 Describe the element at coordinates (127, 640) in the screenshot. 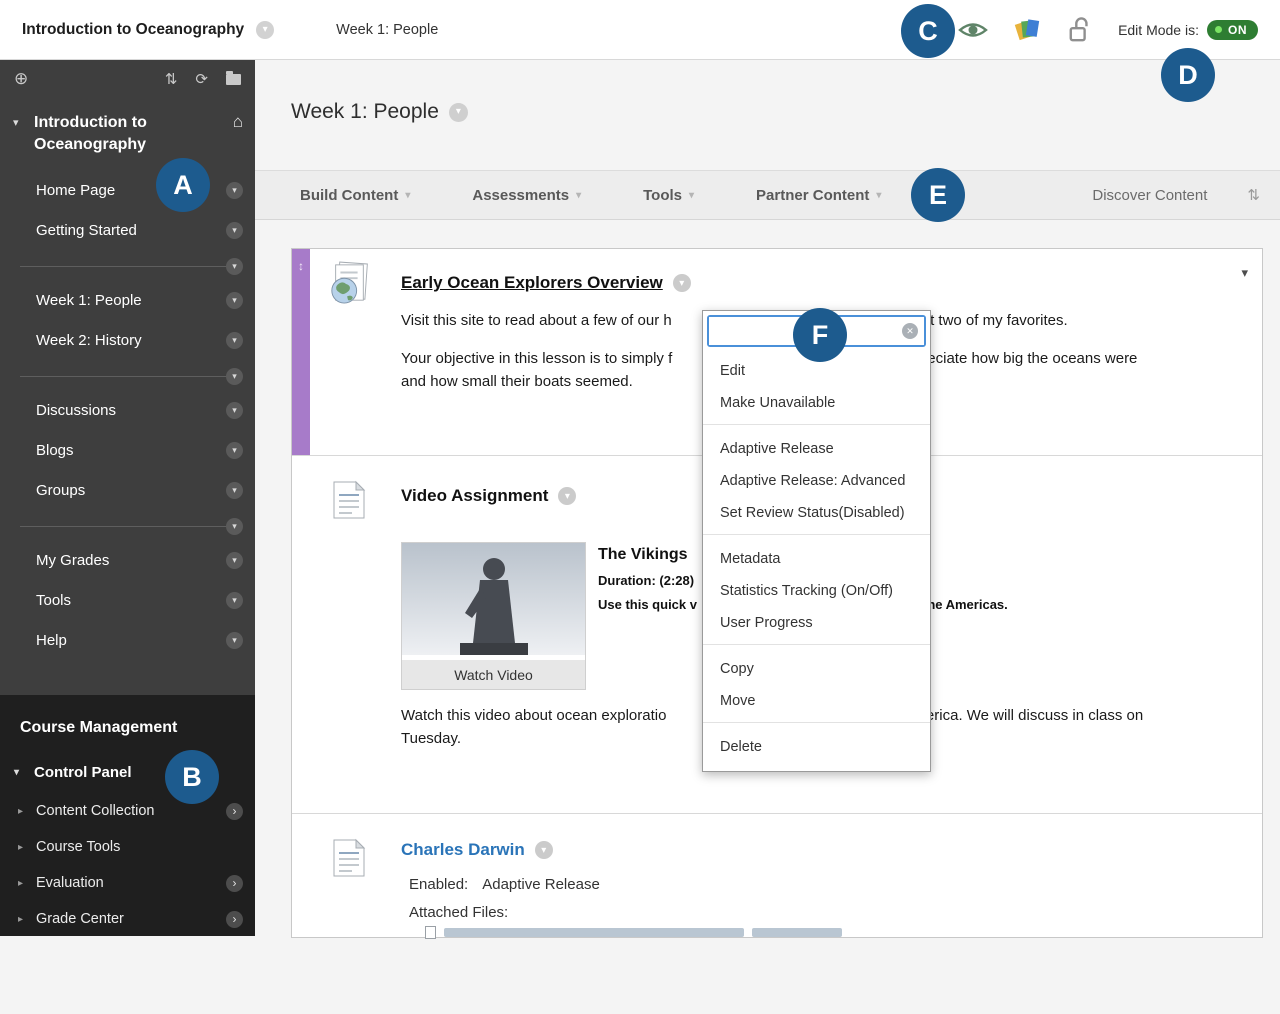

I see `sidebar-item-help: Help ▾` at that location.